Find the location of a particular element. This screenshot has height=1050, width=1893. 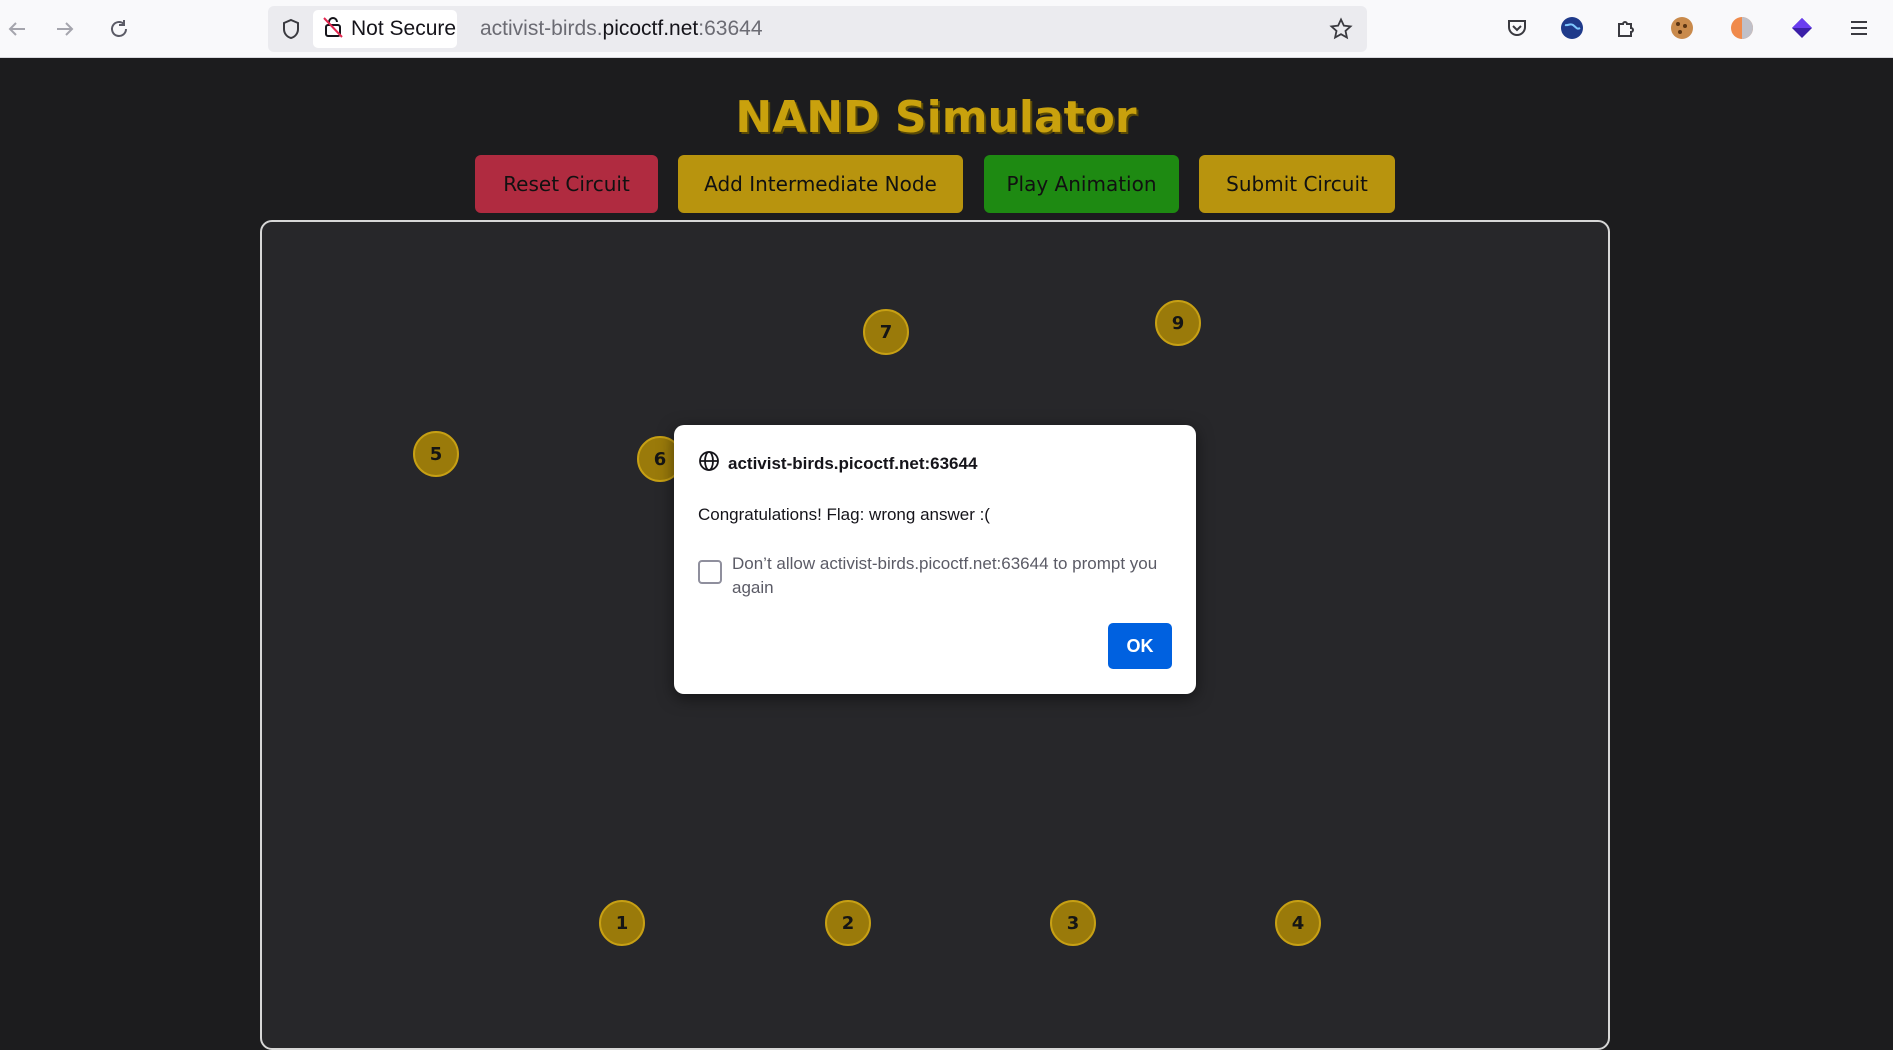

url-host: picoctf.net is located at coordinates (650, 28).